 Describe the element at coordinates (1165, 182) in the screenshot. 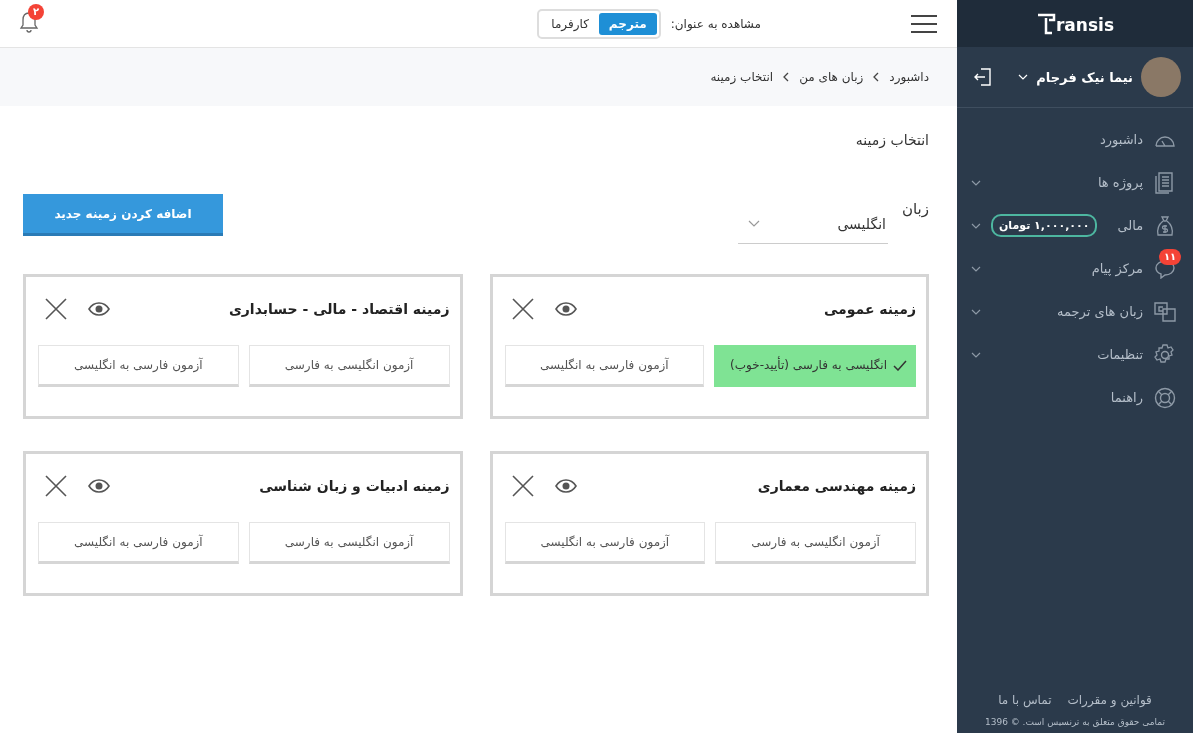

I see `document-icon` at that location.